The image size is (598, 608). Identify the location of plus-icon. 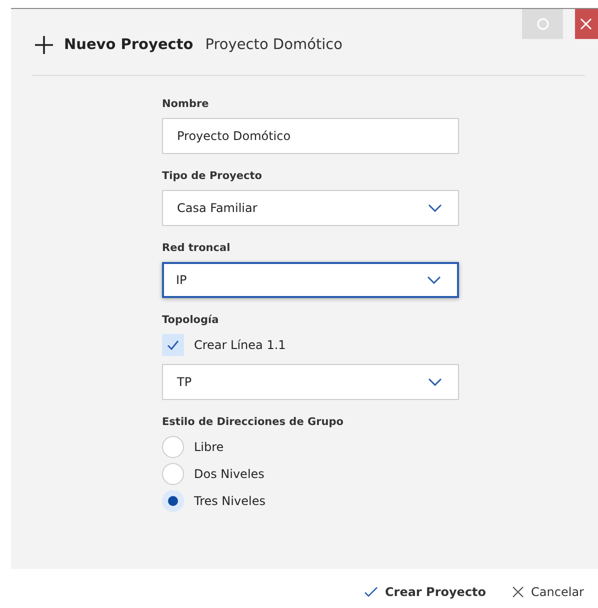
(44, 45).